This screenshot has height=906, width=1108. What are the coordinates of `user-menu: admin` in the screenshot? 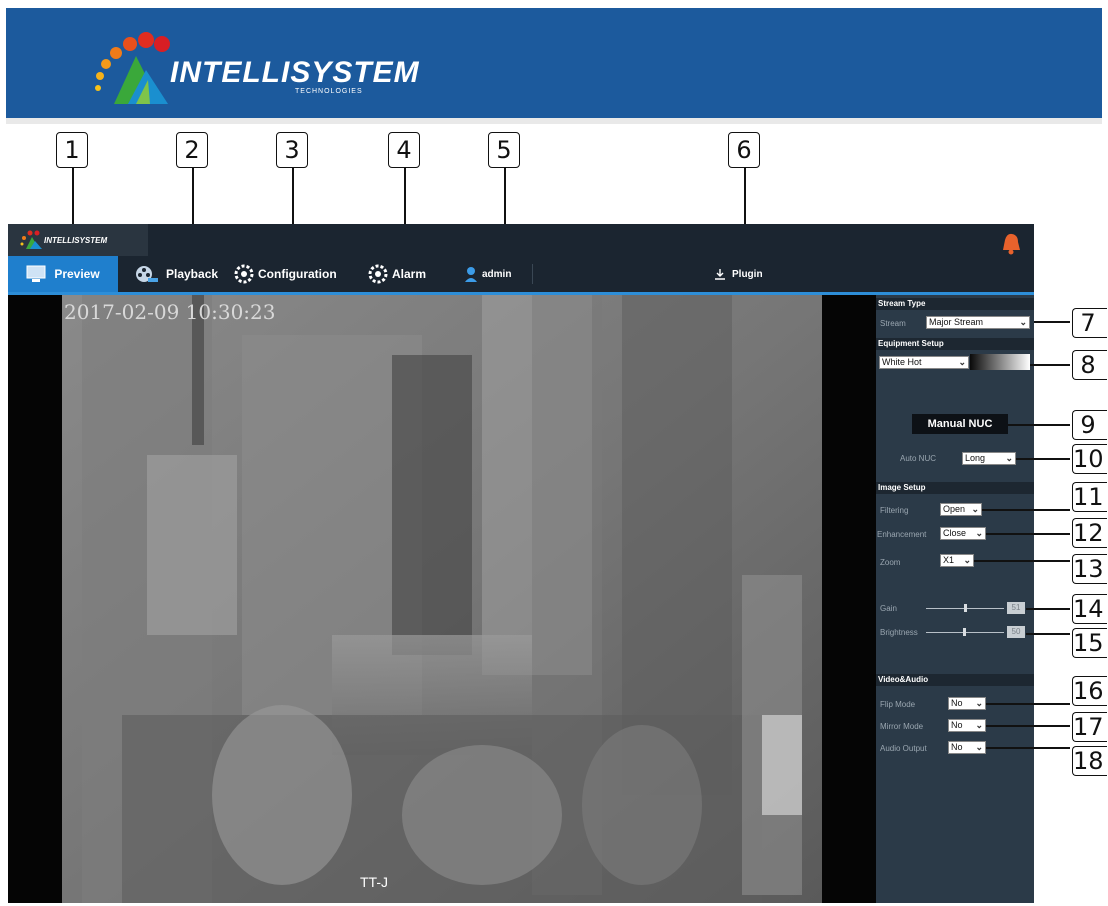 It's located at (487, 274).